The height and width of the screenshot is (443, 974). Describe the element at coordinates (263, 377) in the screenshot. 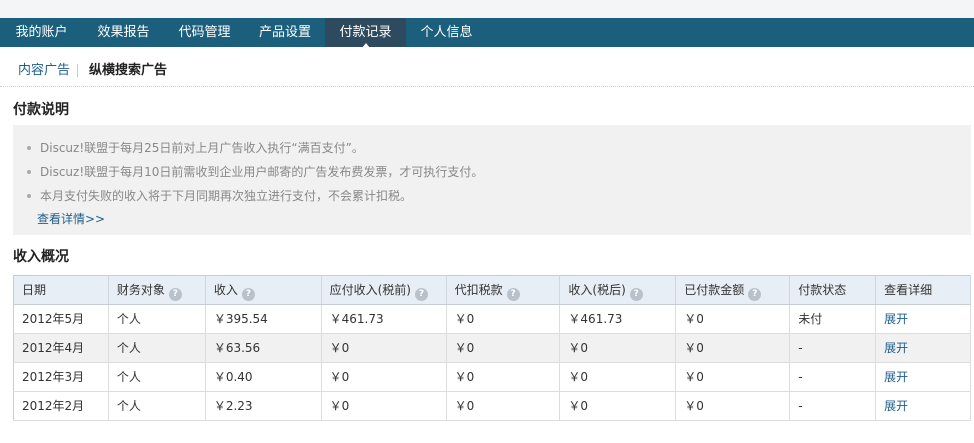

I see `cell-income: ￥0.40` at that location.